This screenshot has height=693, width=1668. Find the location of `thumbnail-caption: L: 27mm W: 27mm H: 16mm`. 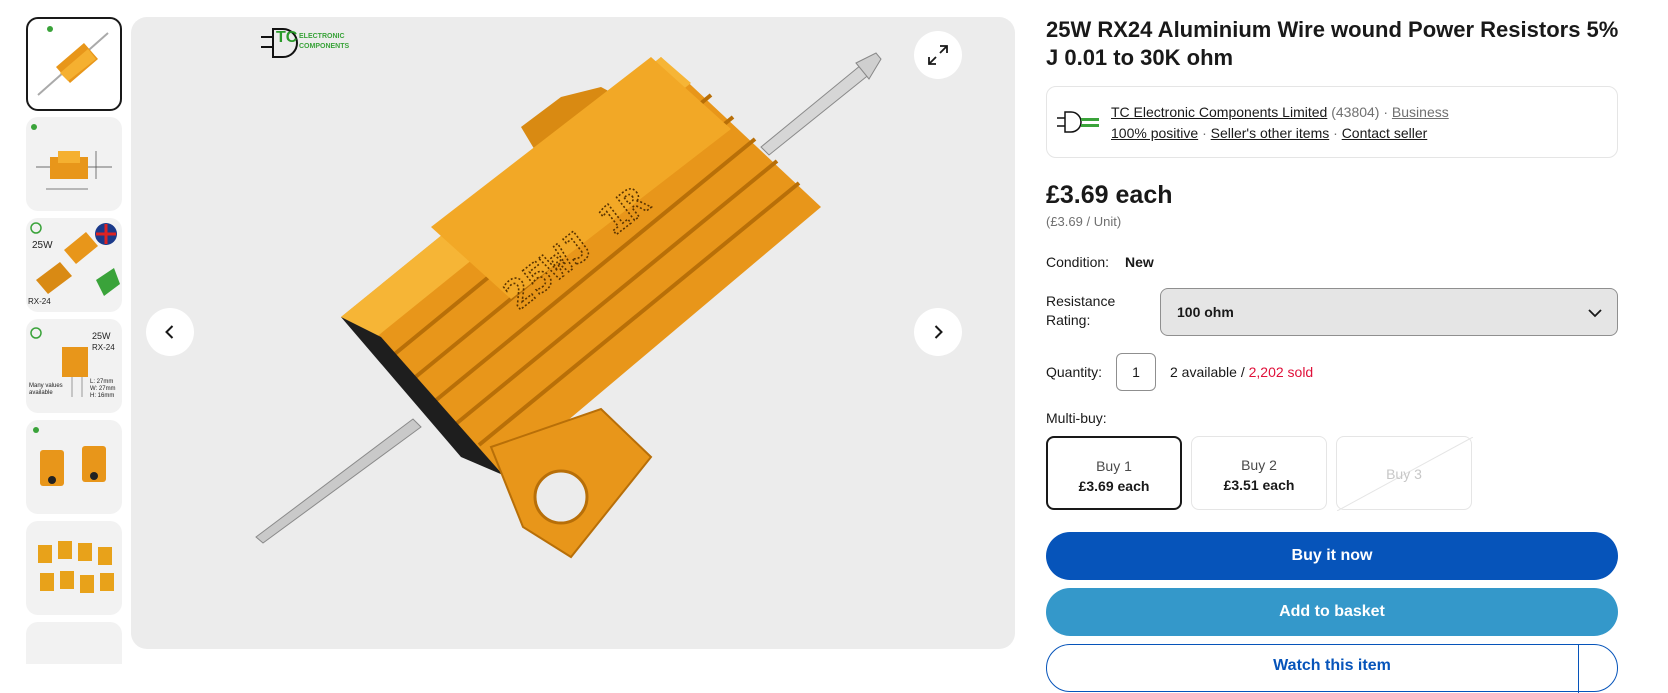

thumbnail-caption: L: 27mm W: 27mm H: 16mm is located at coordinates (103, 389).